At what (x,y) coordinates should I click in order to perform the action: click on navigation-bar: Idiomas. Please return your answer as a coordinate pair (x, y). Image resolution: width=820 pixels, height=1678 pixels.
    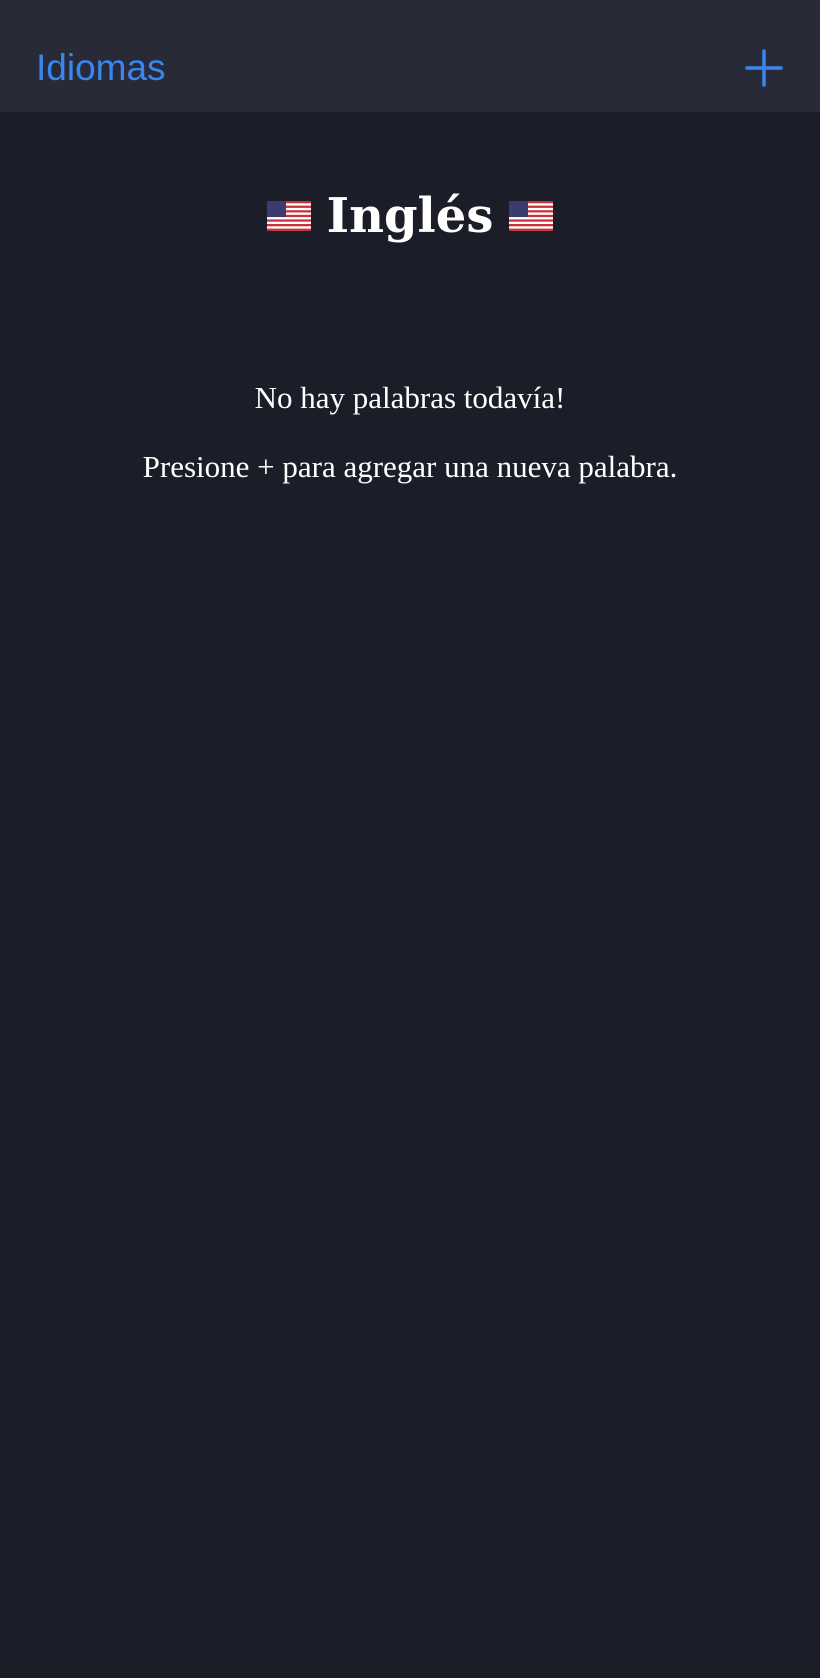
    Looking at the image, I should click on (410, 56).